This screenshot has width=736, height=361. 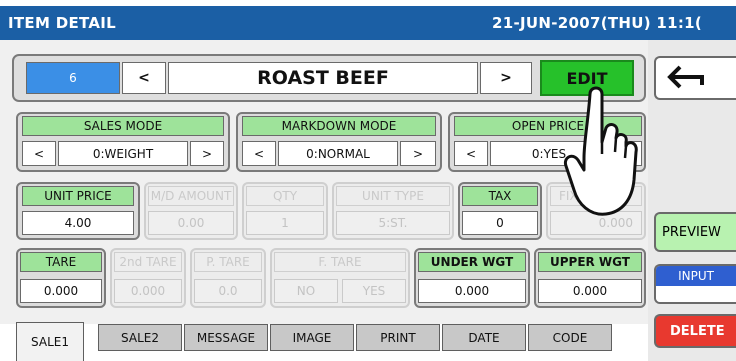 What do you see at coordinates (39, 153) in the screenshot?
I see `sales-mode-prev: <` at bounding box center [39, 153].